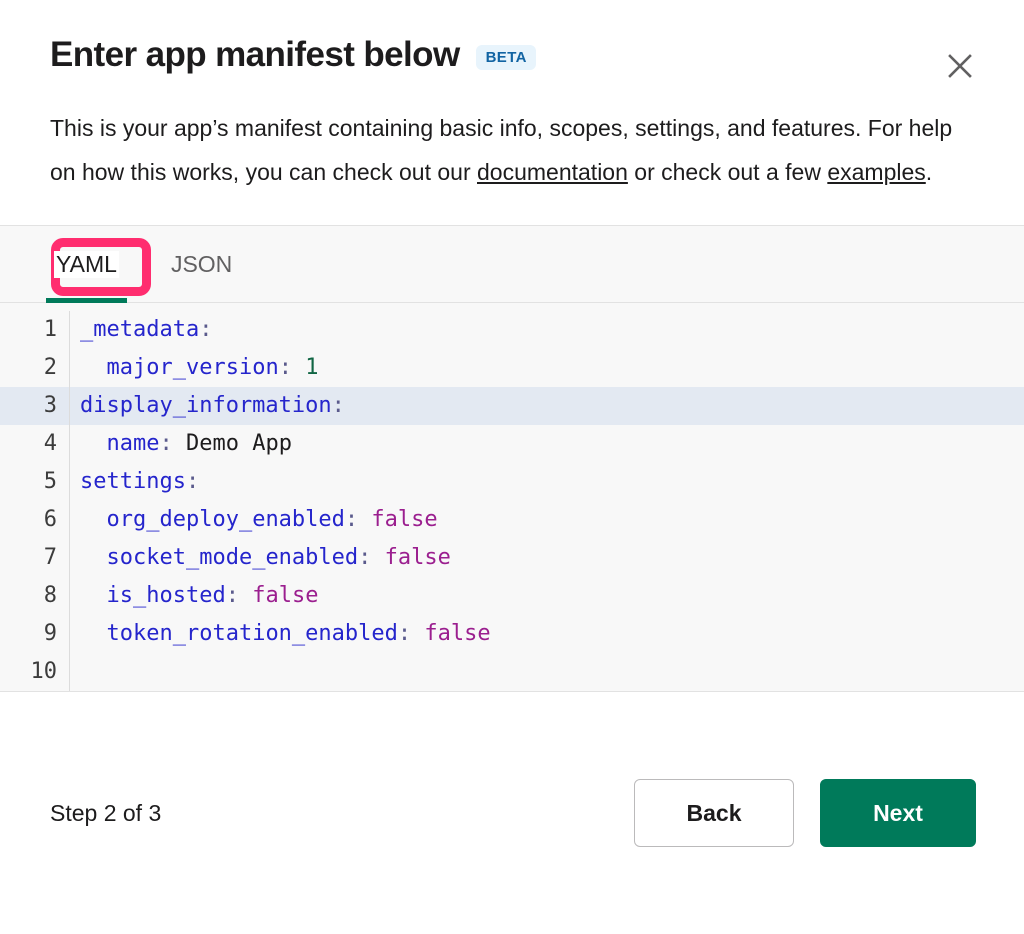  What do you see at coordinates (255, 54) in the screenshot?
I see `page-title: Enter app manifest below` at bounding box center [255, 54].